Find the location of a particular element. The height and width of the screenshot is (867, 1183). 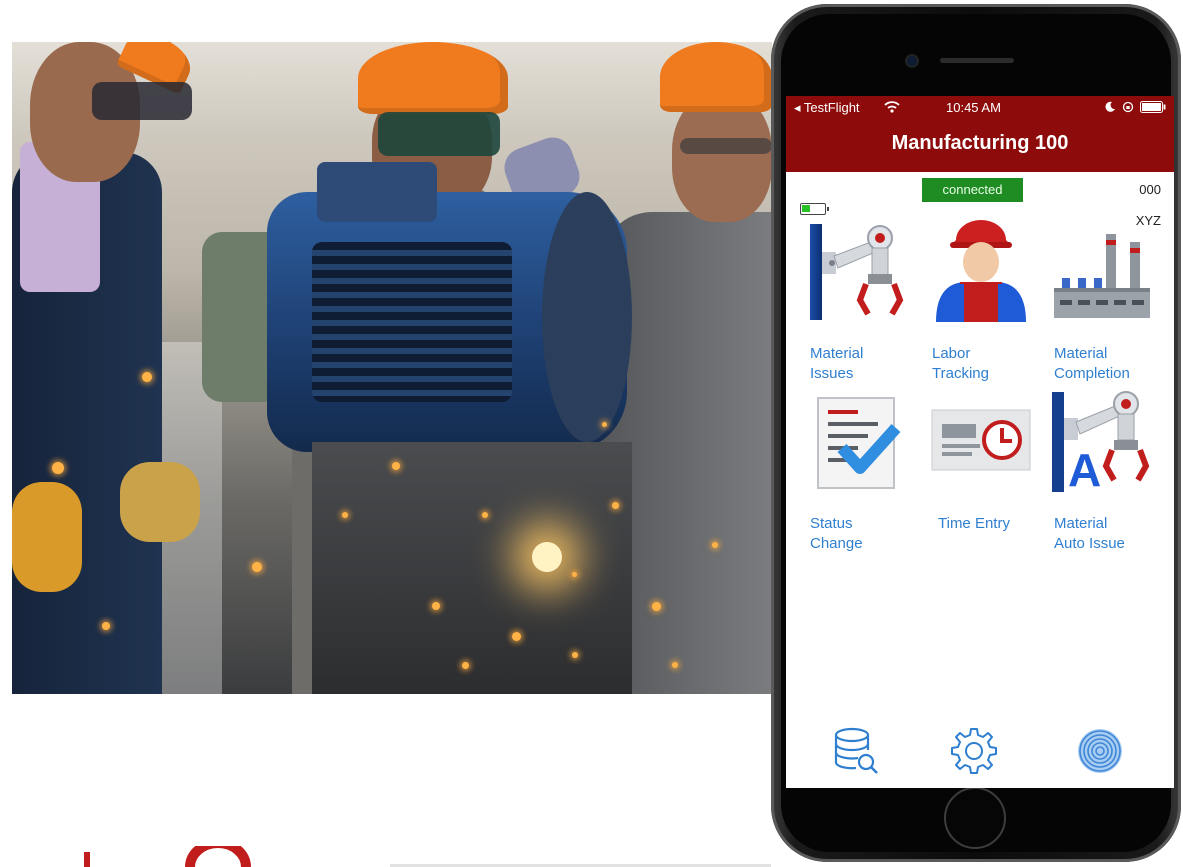

tile-label: Status Change is located at coordinates (836, 533).